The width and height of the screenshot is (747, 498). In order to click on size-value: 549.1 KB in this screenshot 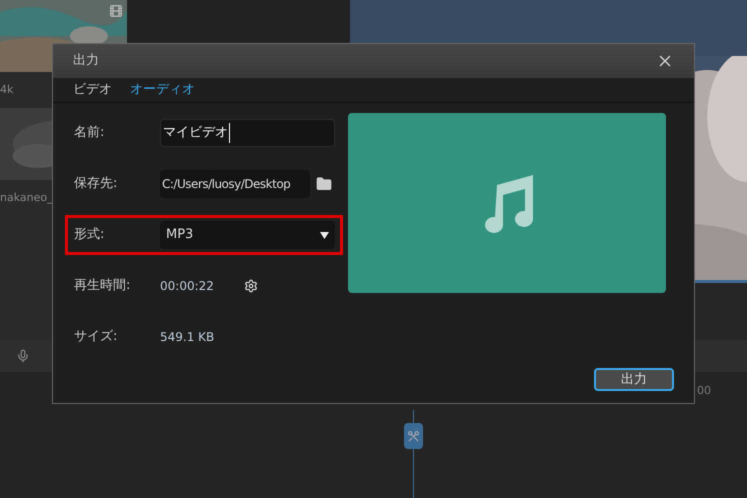, I will do `click(187, 337)`.